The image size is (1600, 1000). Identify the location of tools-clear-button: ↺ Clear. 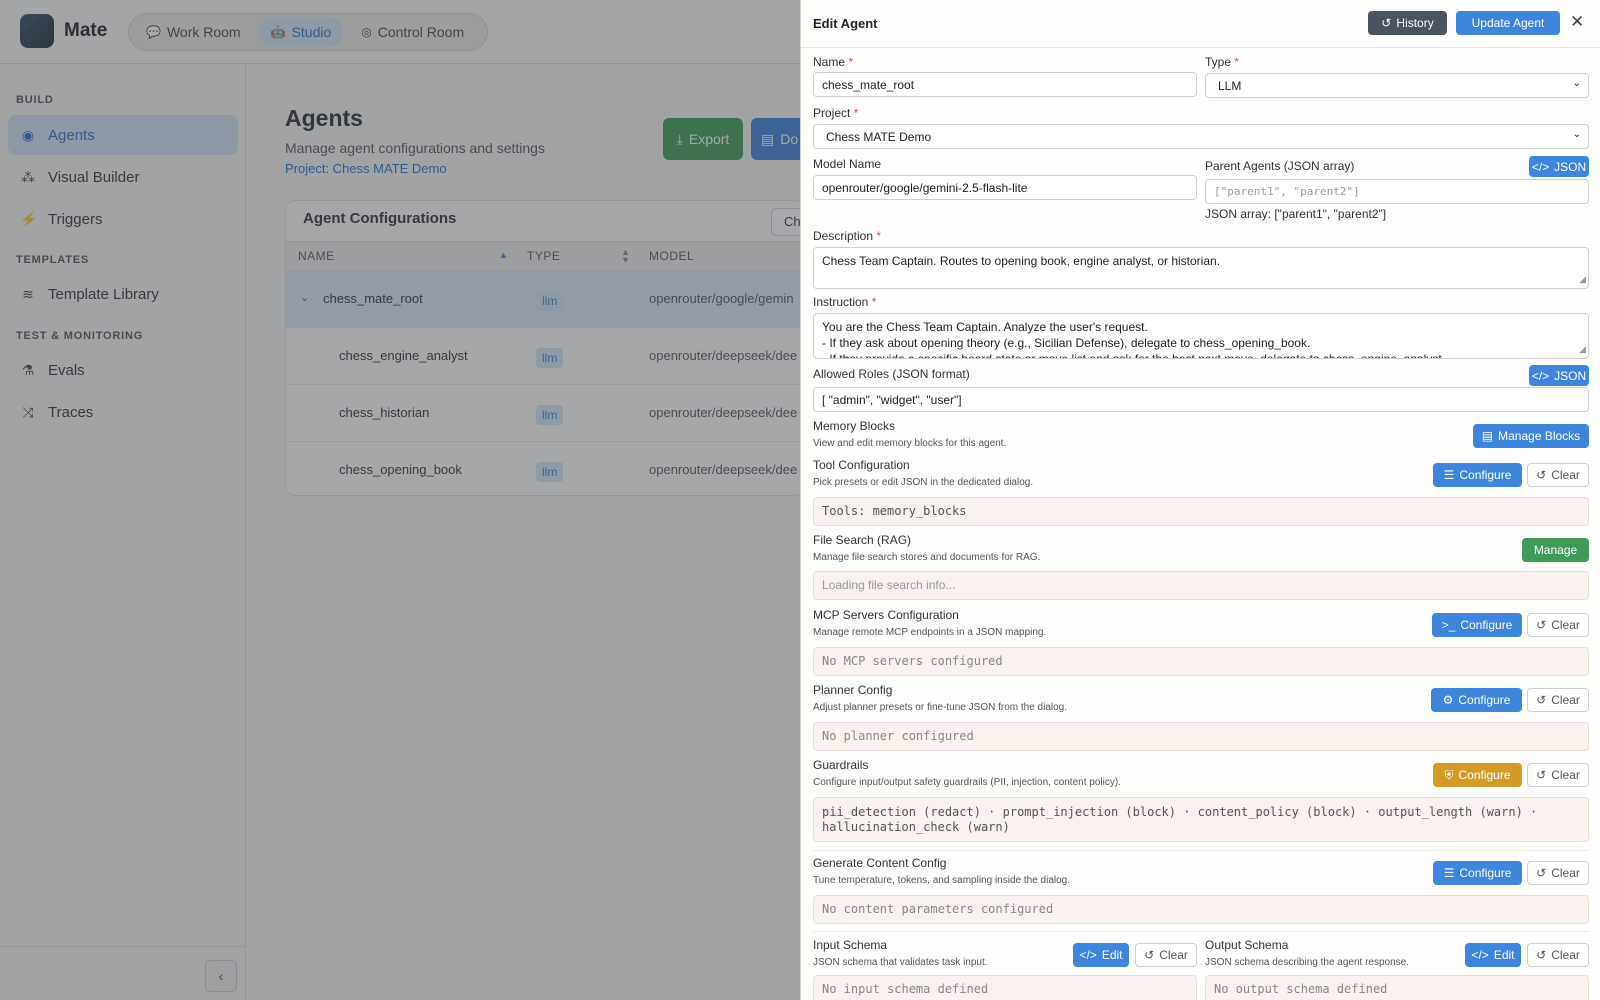
(1558, 475).